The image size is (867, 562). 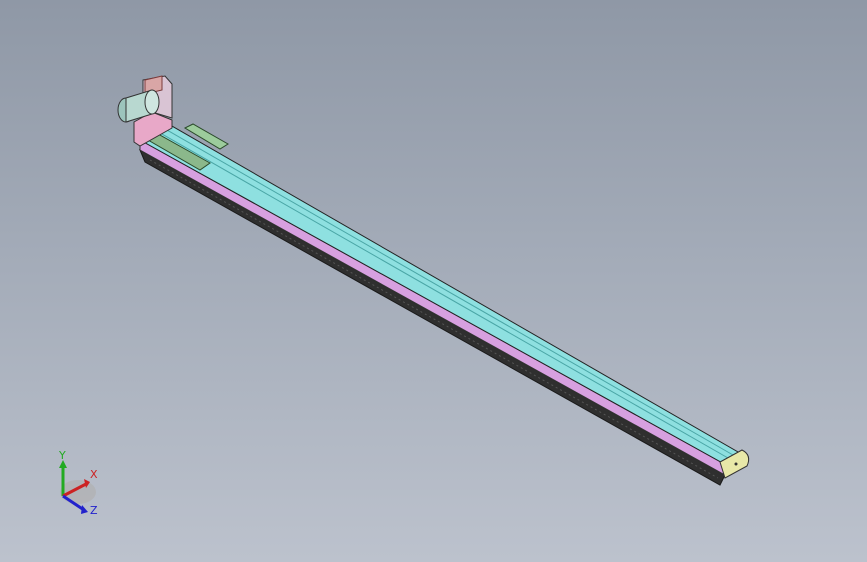 What do you see at coordinates (94, 510) in the screenshot?
I see `triad-z-label: Z` at bounding box center [94, 510].